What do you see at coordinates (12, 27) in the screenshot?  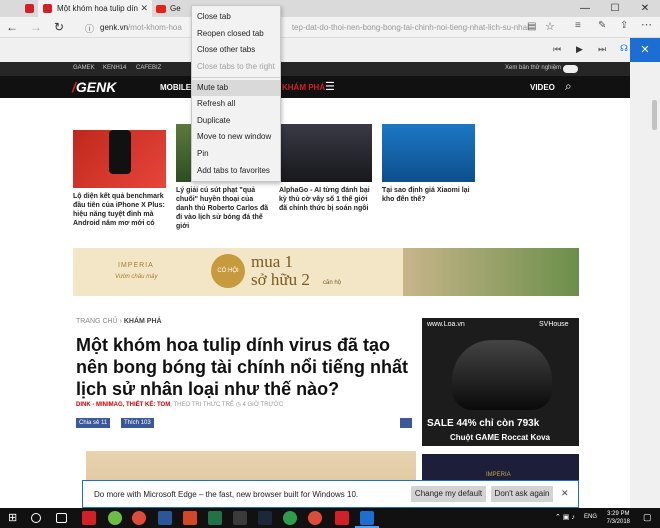 I see `back-button: ←` at bounding box center [12, 27].